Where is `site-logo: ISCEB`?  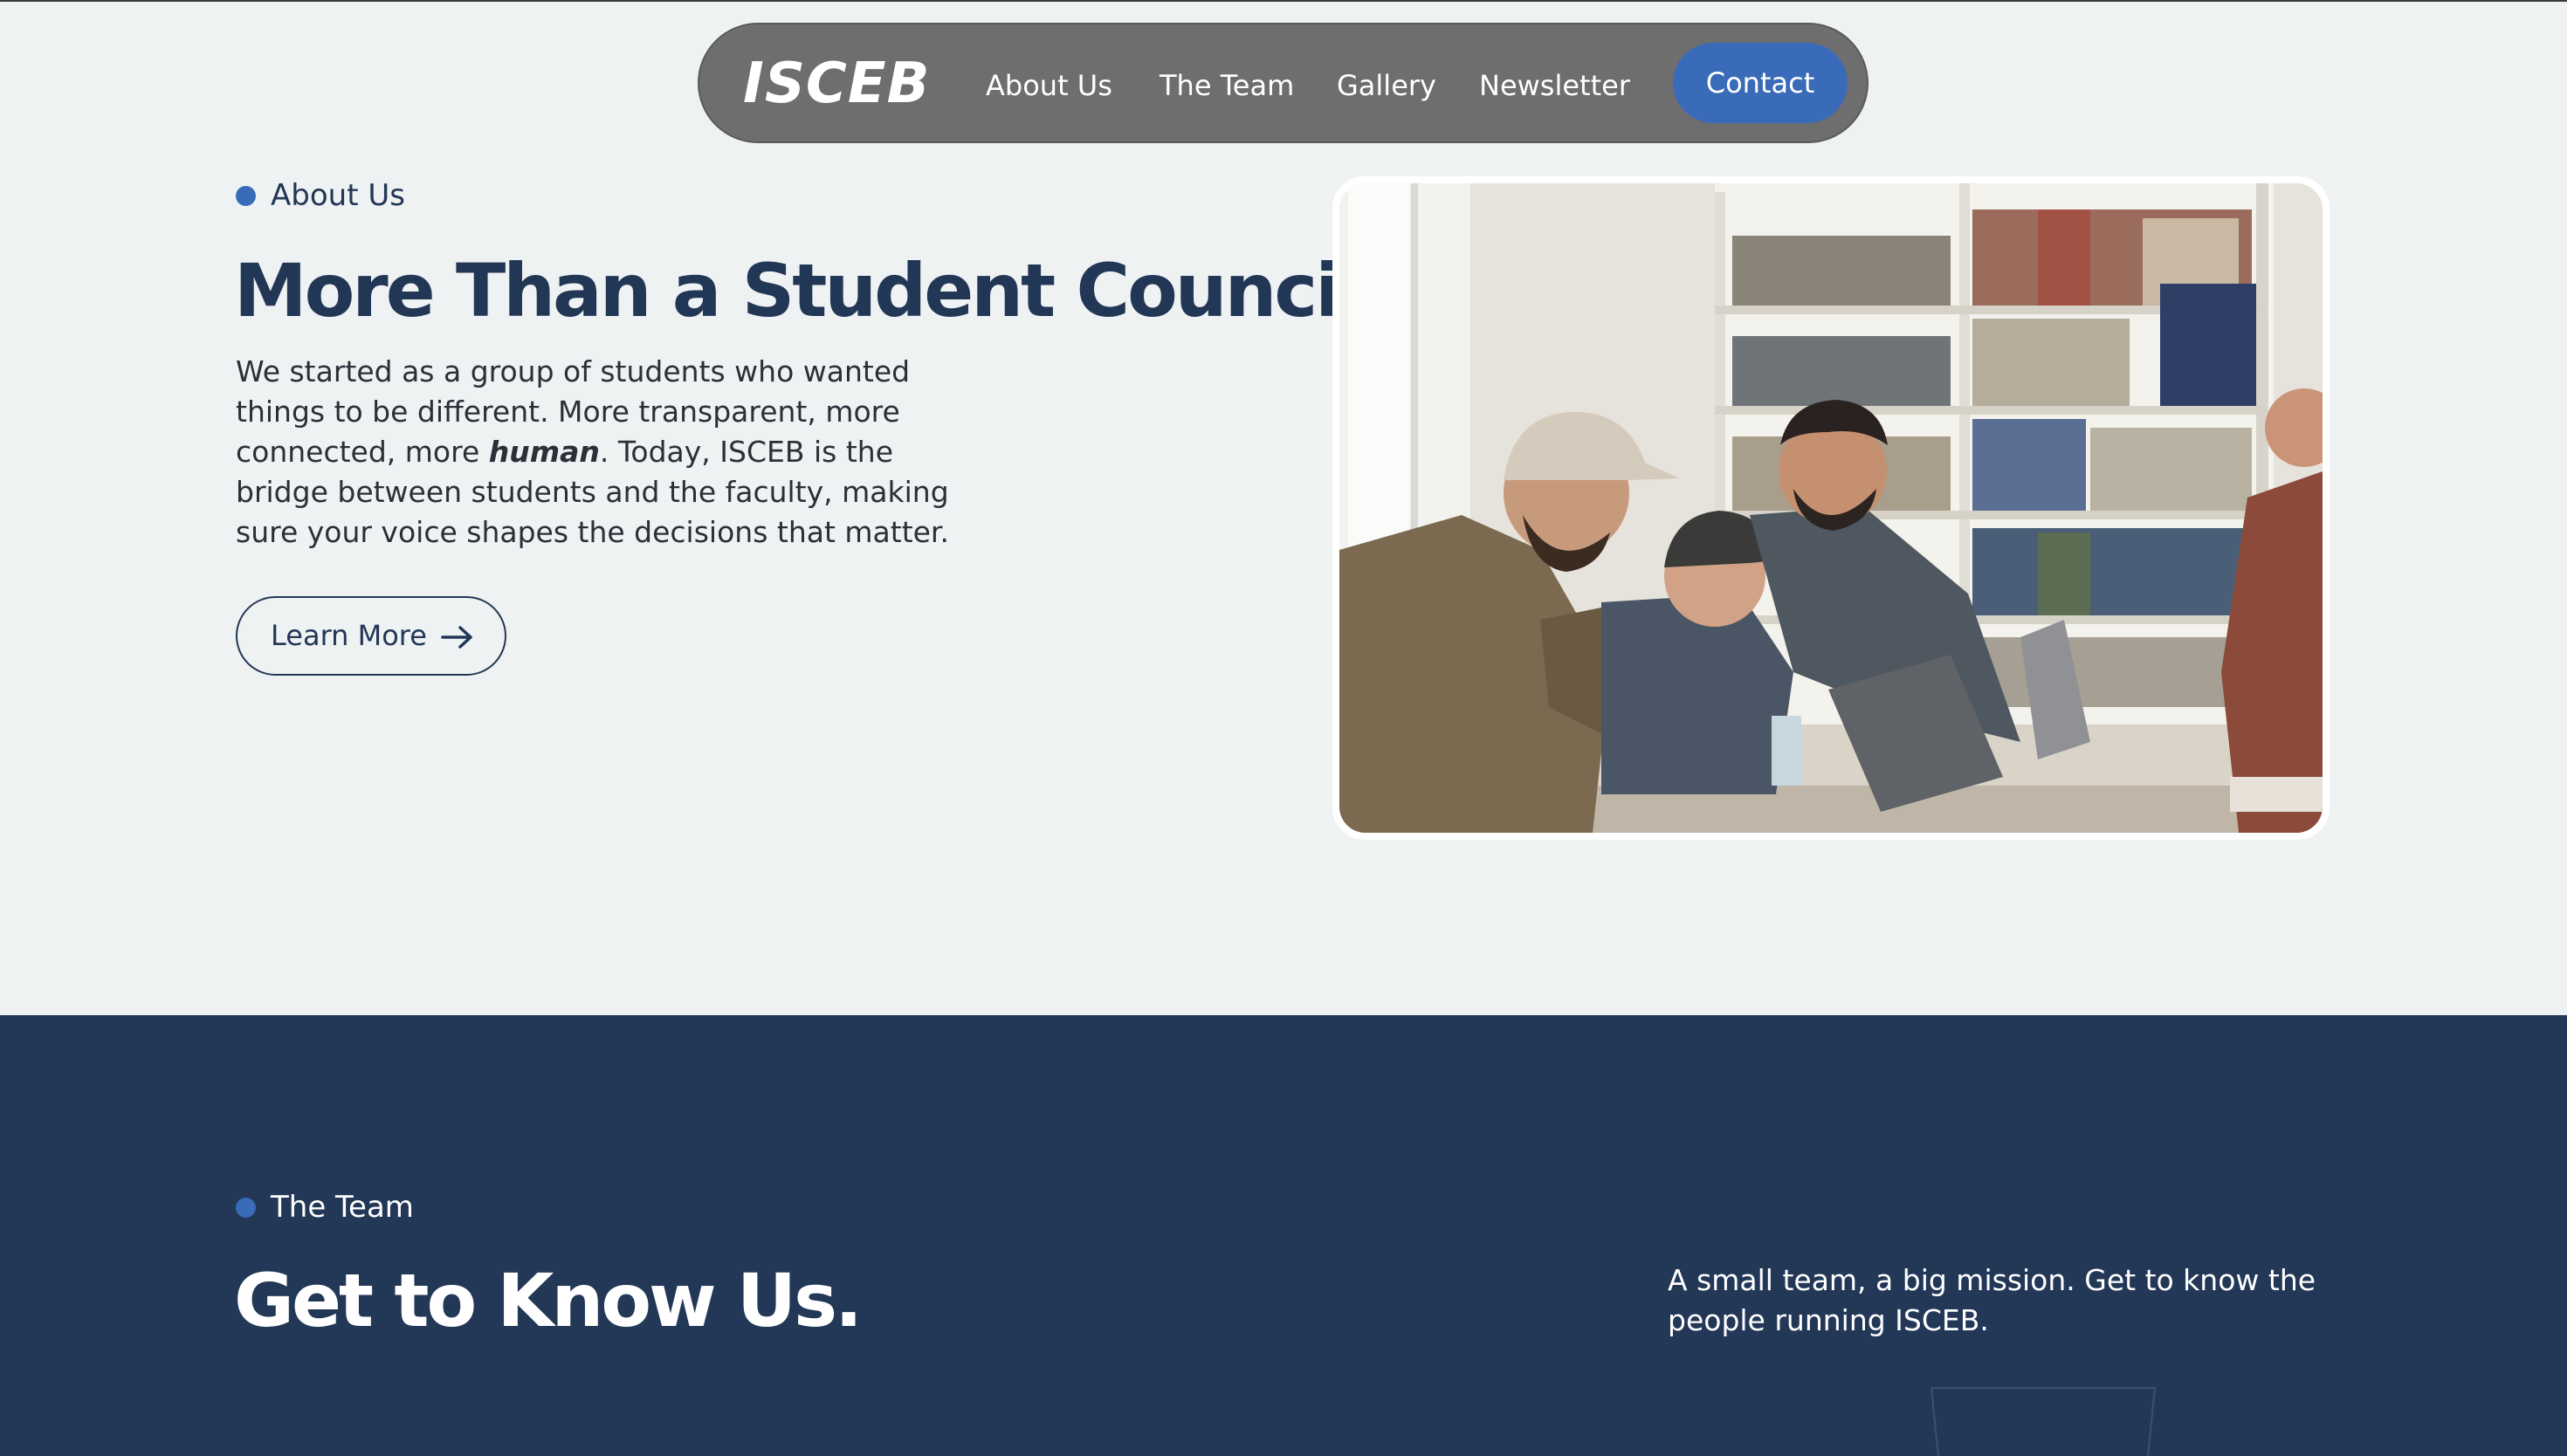 site-logo: ISCEB is located at coordinates (836, 84).